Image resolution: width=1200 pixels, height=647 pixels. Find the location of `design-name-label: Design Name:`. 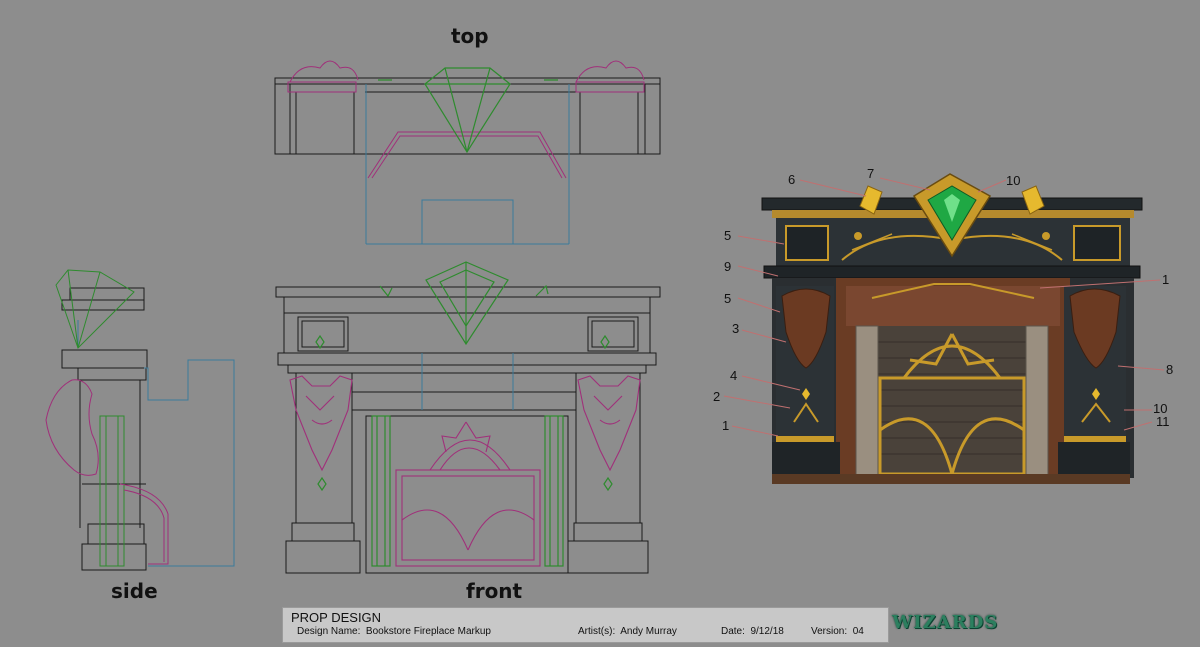

design-name-label: Design Name: is located at coordinates (329, 631).